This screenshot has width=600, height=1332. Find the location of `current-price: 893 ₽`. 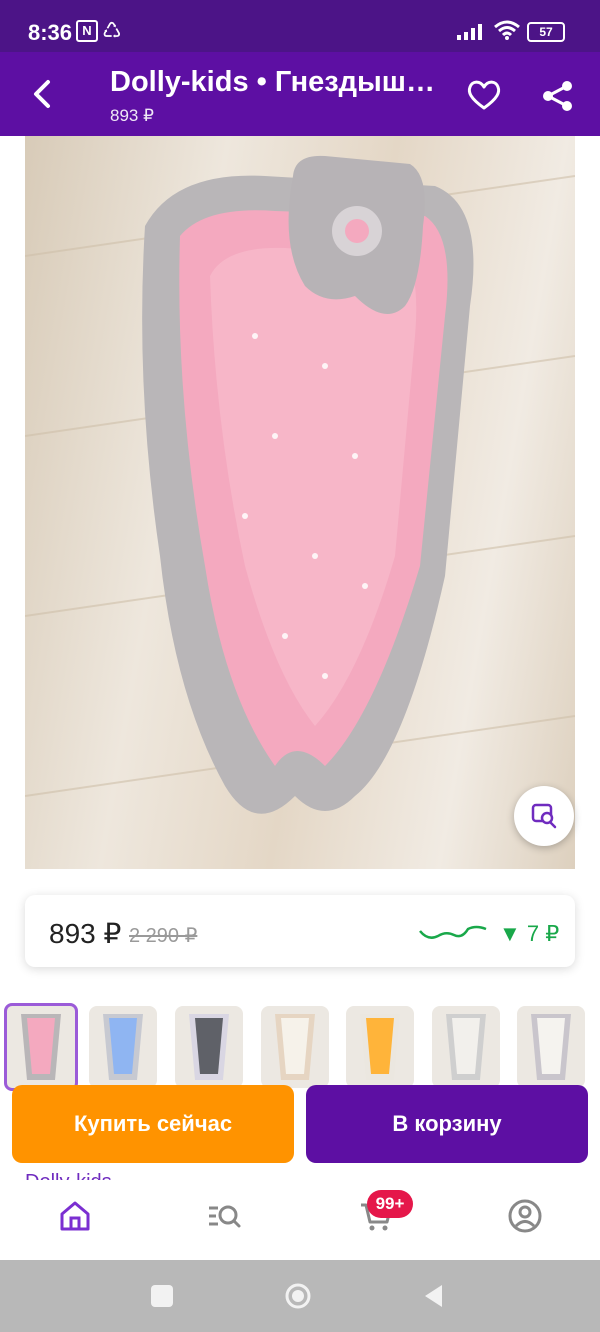

current-price: 893 ₽ is located at coordinates (85, 933).